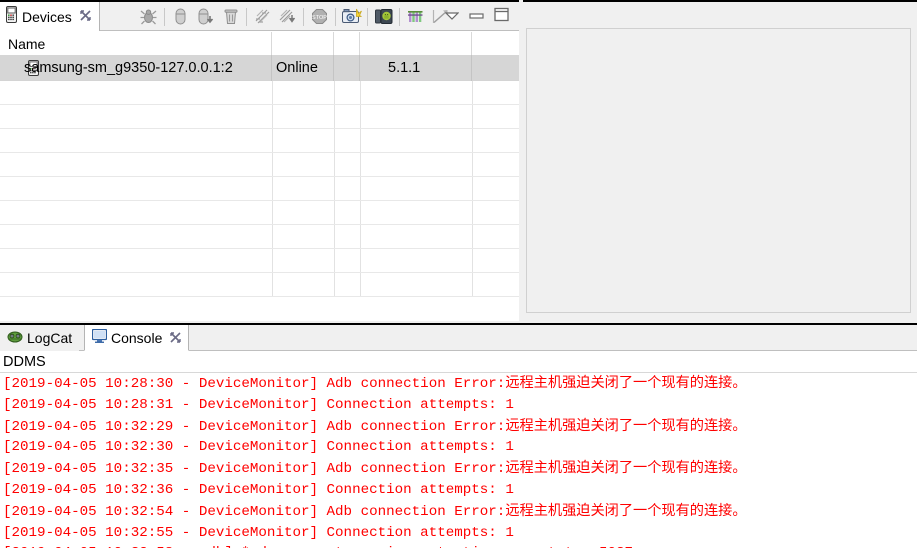 The height and width of the screenshot is (548, 917). What do you see at coordinates (180, 16) in the screenshot?
I see `heap-dump-icon` at bounding box center [180, 16].